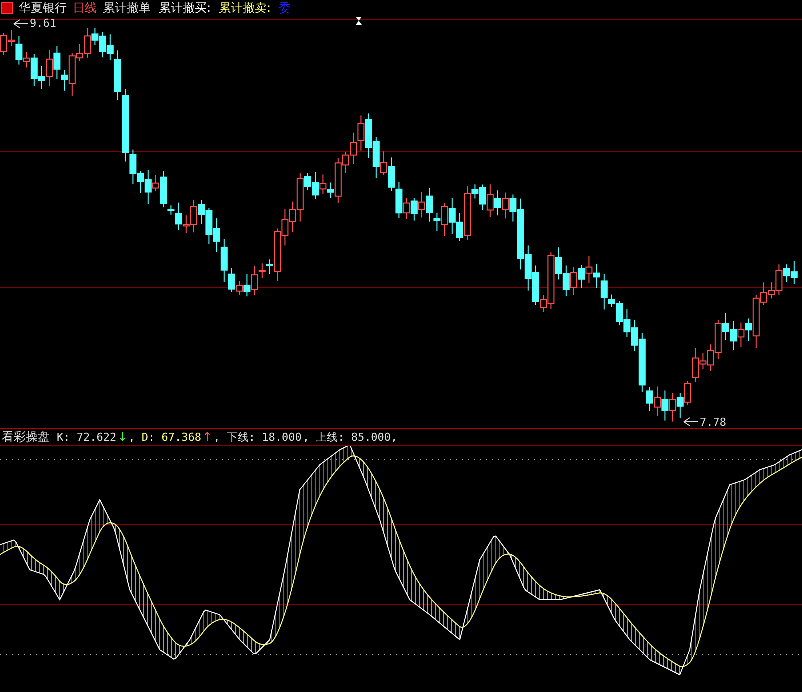 This screenshot has height=692, width=802. Describe the element at coordinates (26, 437) in the screenshot. I see `indicator-title: 看彩操盘` at that location.